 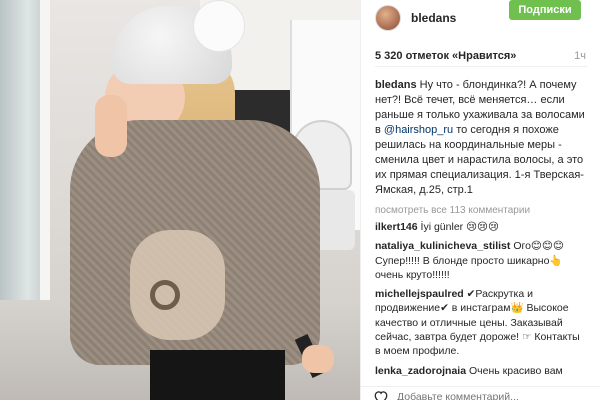 I want to click on follow-button: Подписки, so click(x=545, y=10).